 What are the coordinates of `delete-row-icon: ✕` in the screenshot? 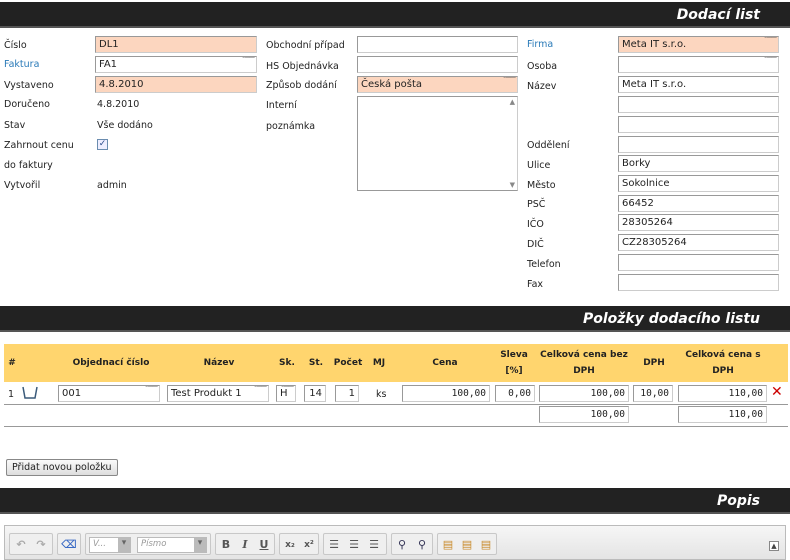 It's located at (777, 392).